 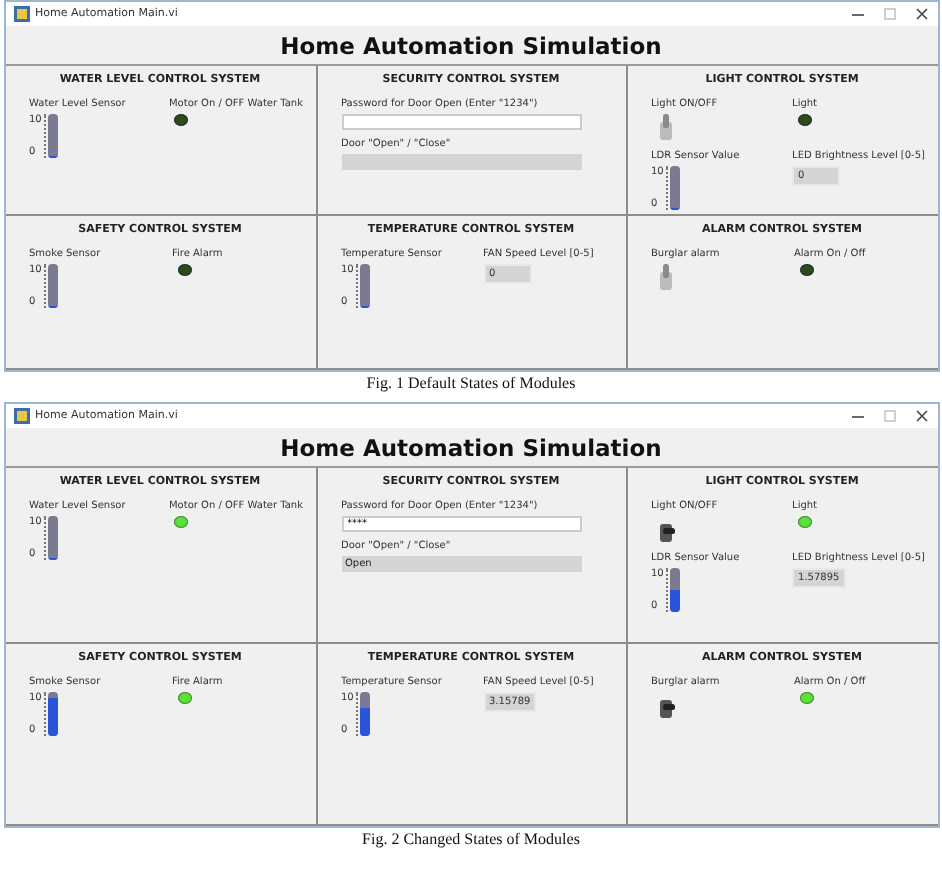 I want to click on password-field, so click(x=461, y=122).